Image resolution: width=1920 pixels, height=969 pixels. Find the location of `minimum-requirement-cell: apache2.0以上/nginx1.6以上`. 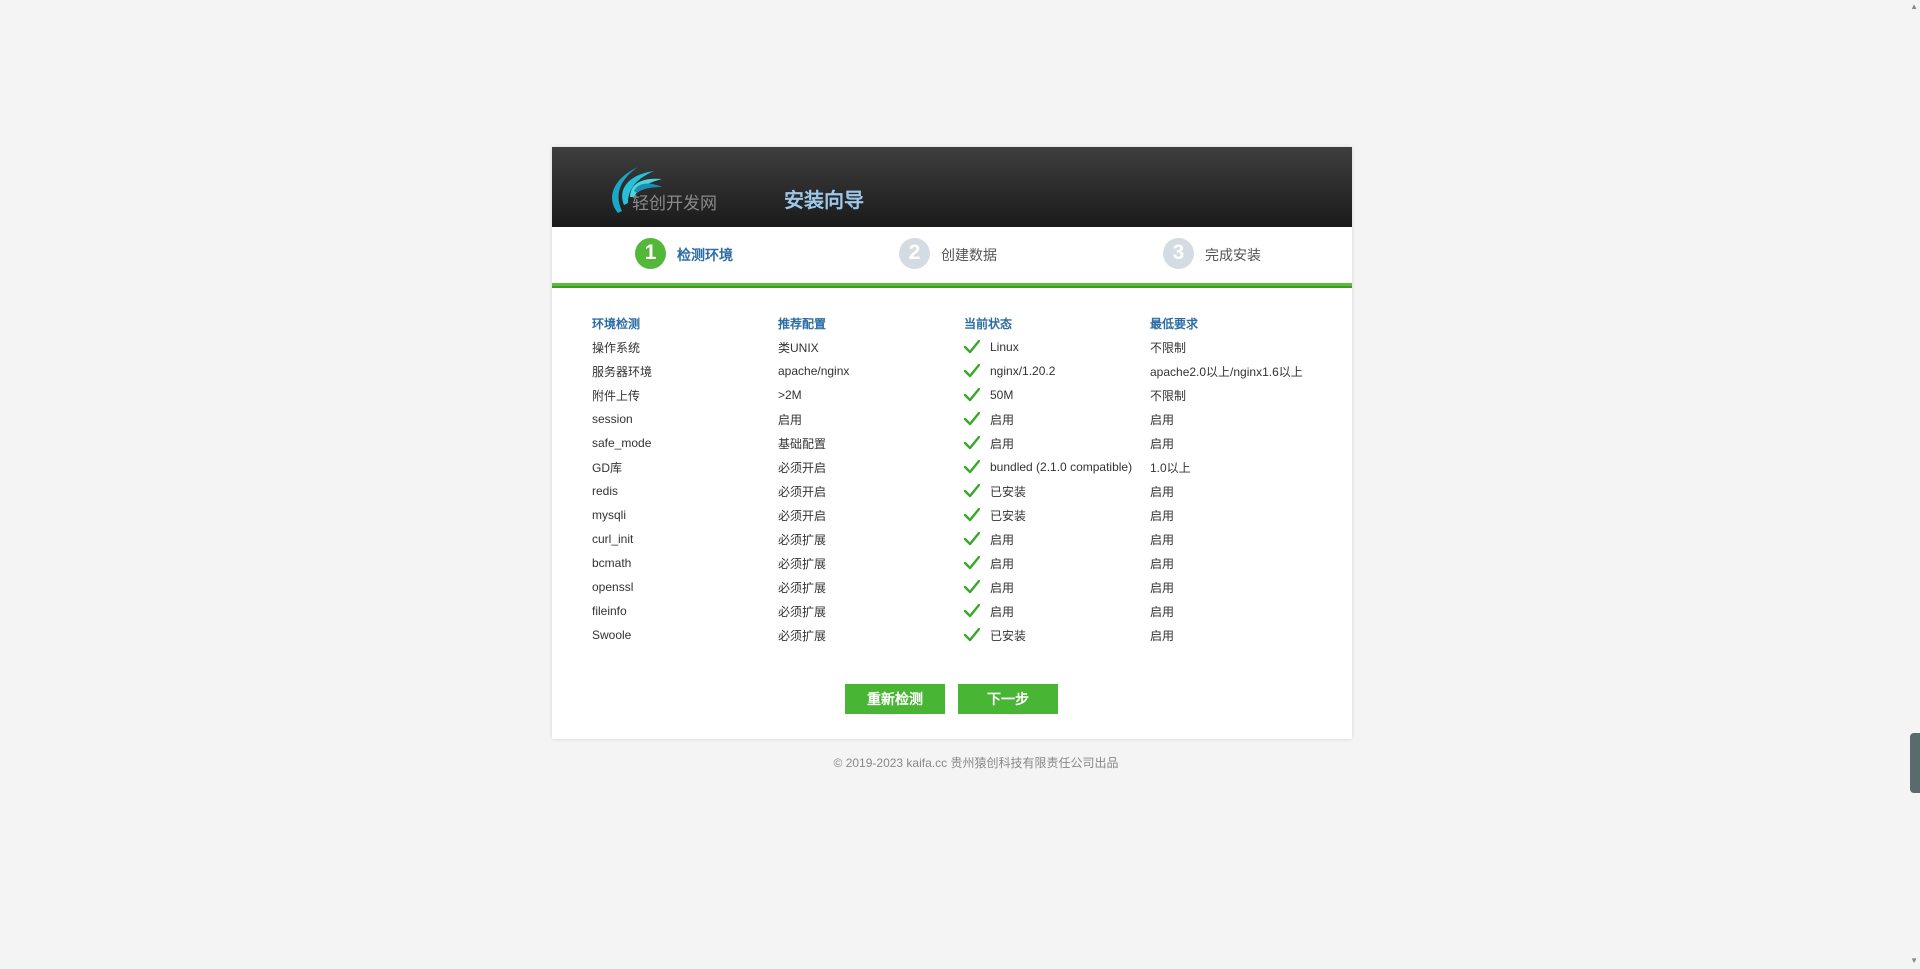

minimum-requirement-cell: apache2.0以上/nginx1.6以上 is located at coordinates (1241, 371).